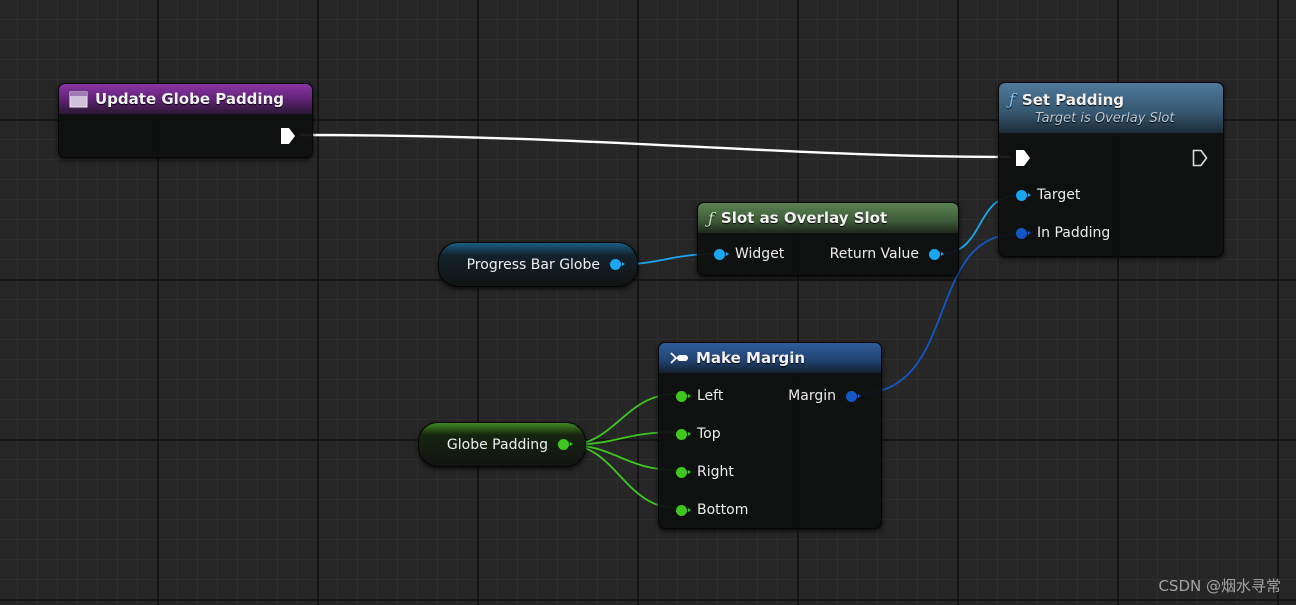  I want to click on widget-pin-row: Widget, so click(749, 254).